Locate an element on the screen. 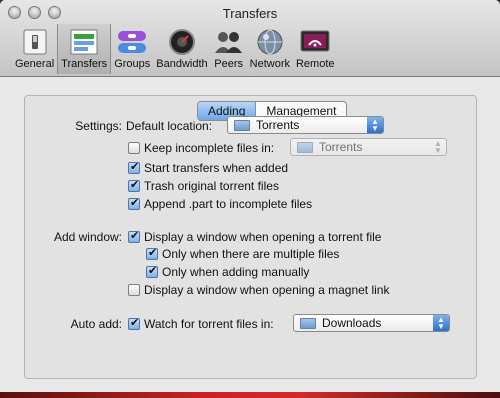 The image size is (500, 398). keep-incomplete-label: Keep incomplete files in: is located at coordinates (209, 148).